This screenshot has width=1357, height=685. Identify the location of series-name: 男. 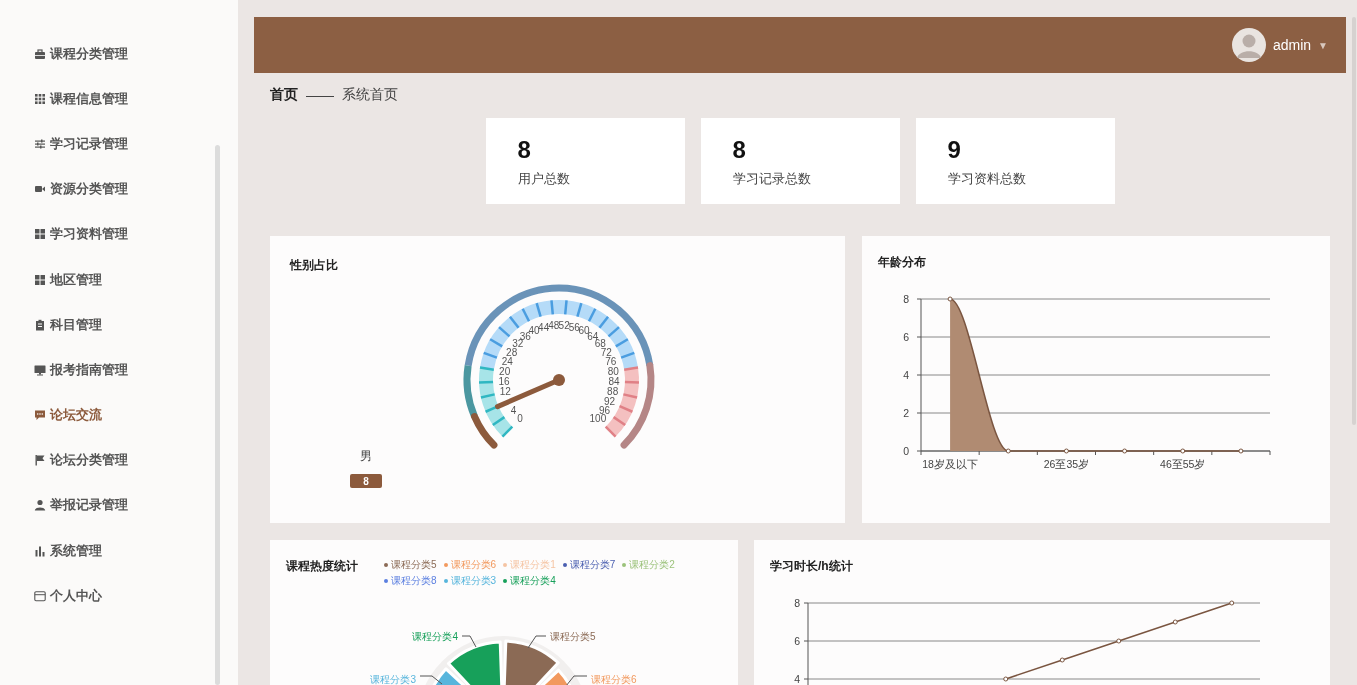
(366, 456).